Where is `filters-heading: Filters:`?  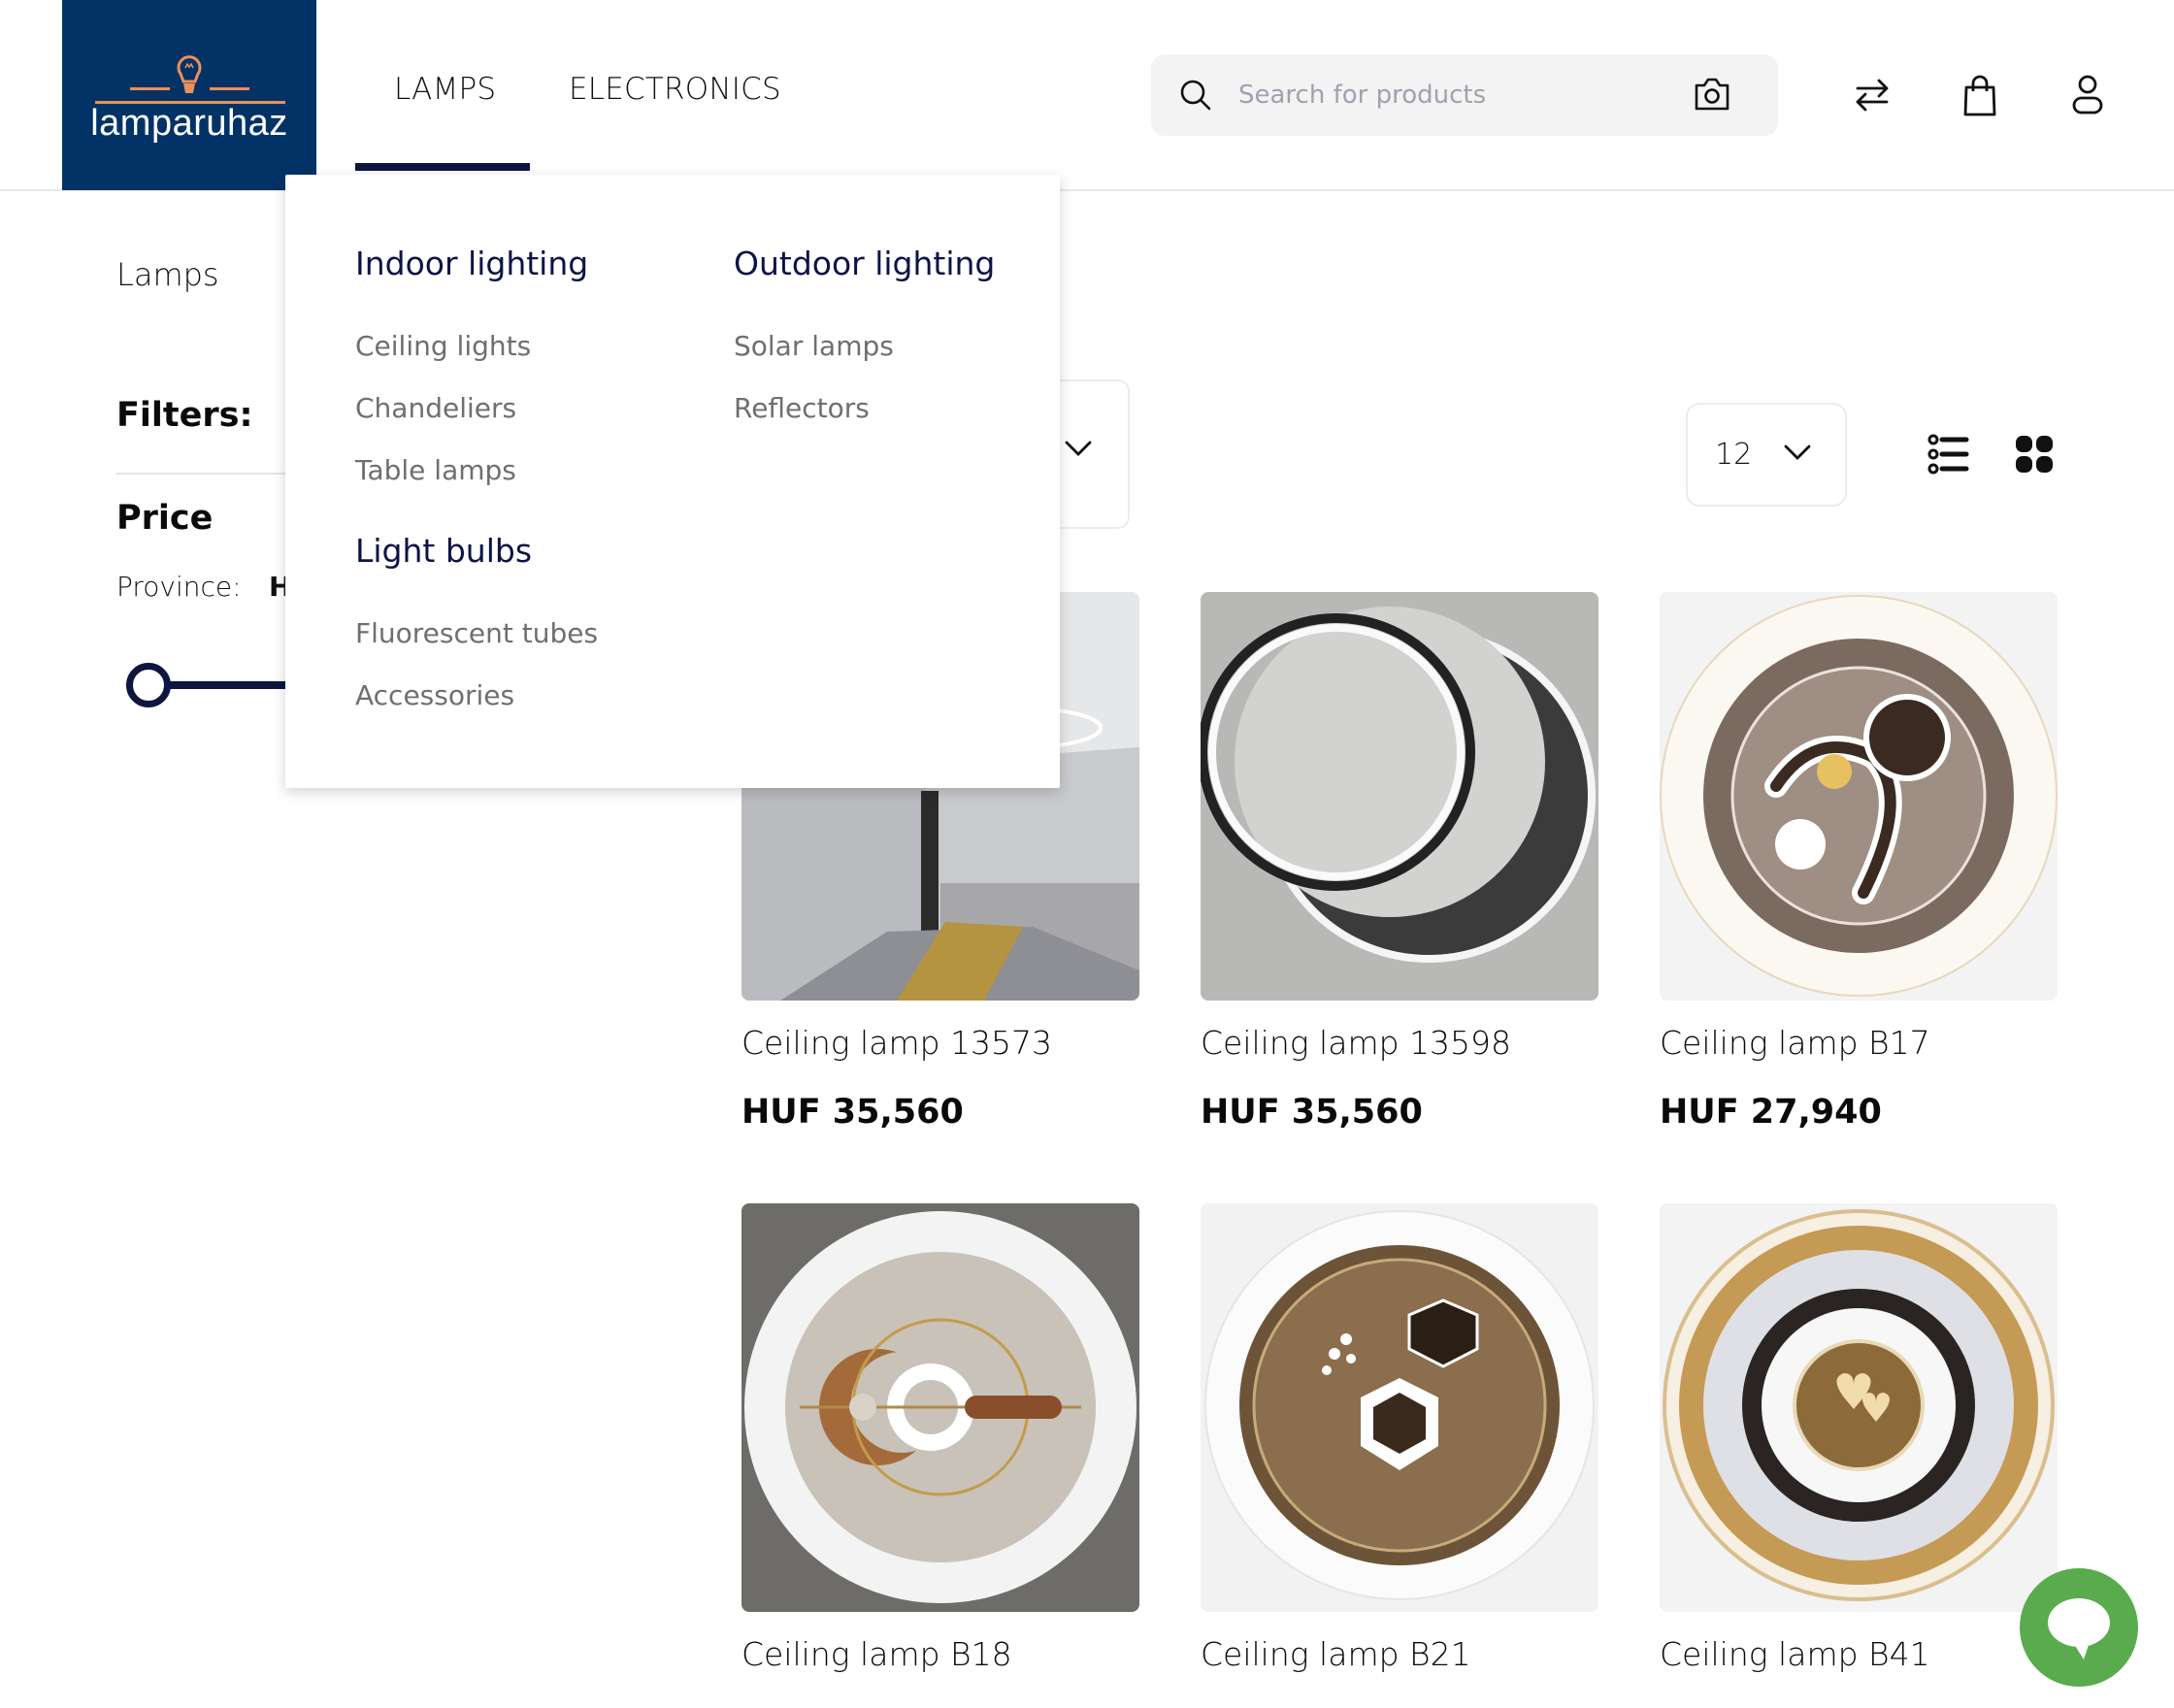 filters-heading: Filters: is located at coordinates (185, 415).